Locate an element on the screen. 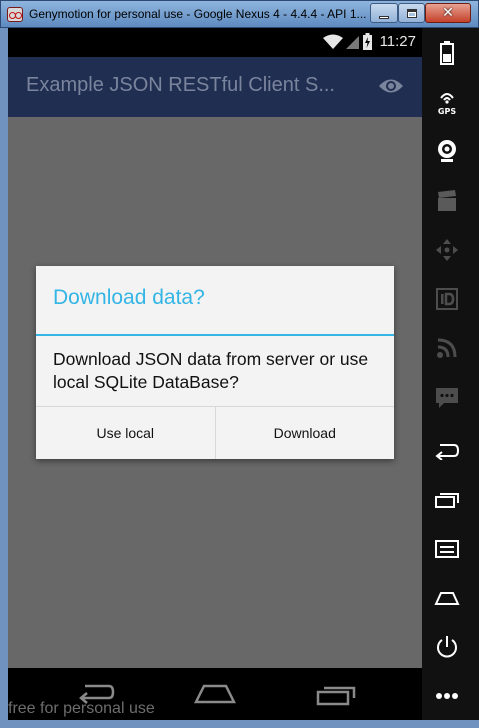 The image size is (479, 728). wifi-icon is located at coordinates (332, 41).